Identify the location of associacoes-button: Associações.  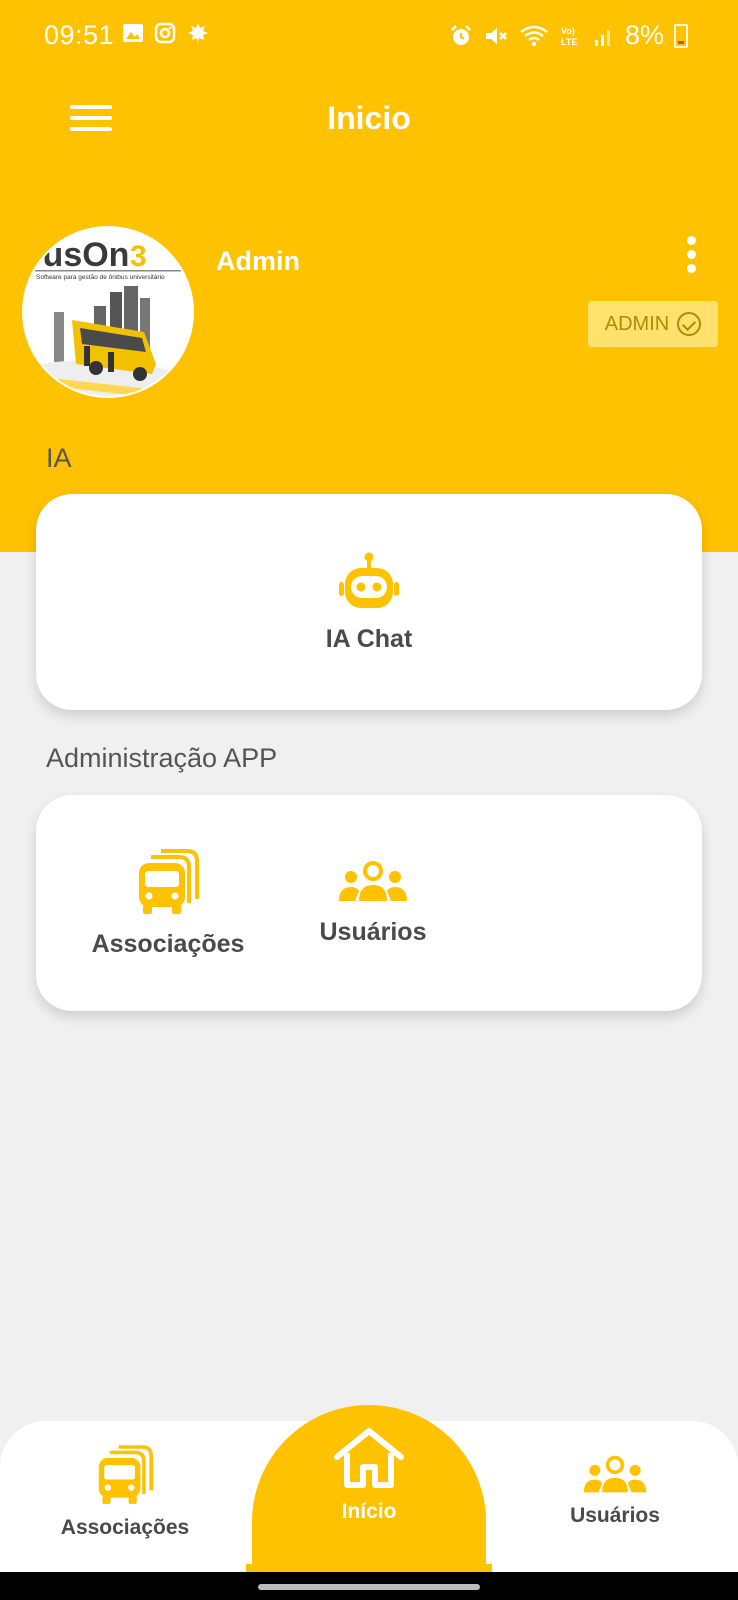
(168, 904).